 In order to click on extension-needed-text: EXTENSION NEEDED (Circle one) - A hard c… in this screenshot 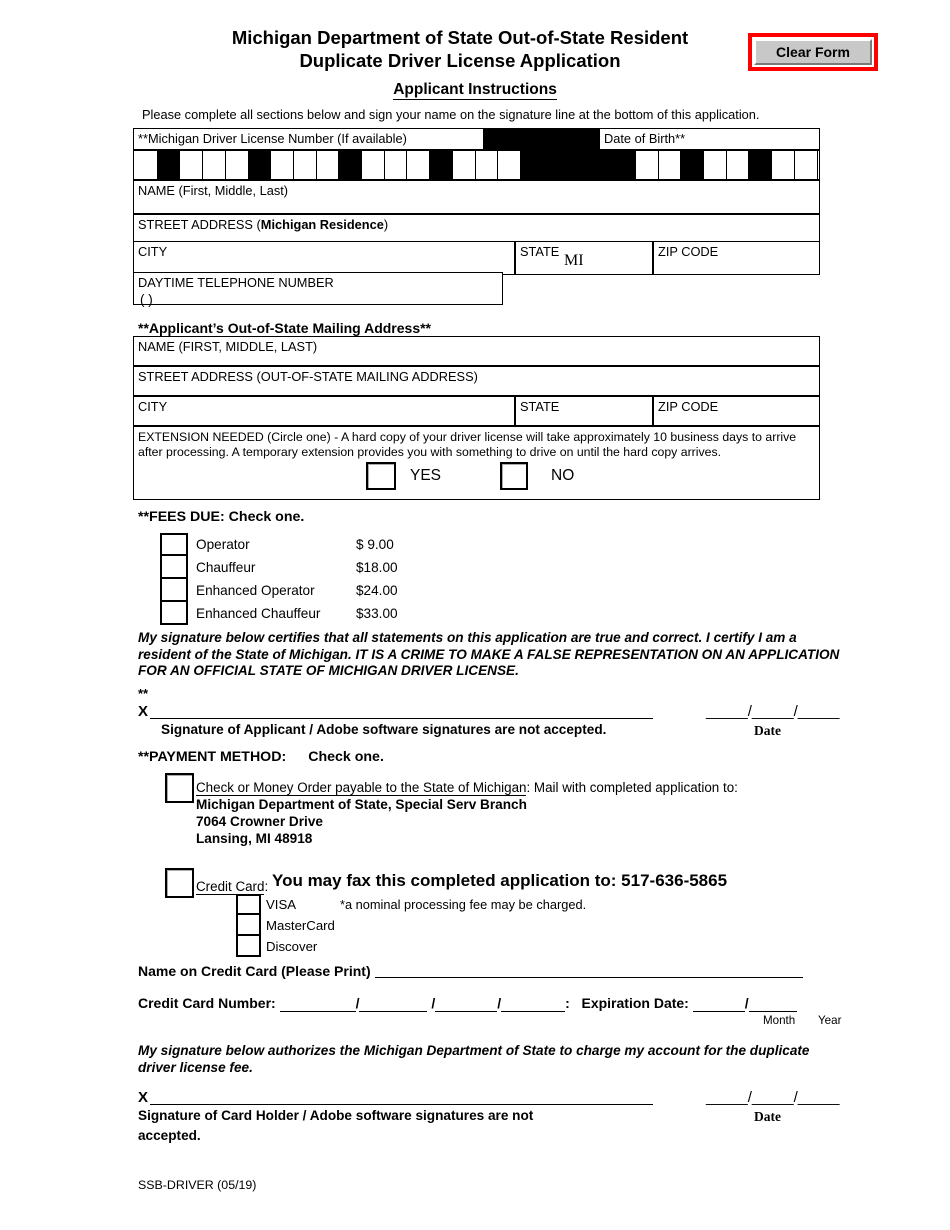, I will do `click(467, 444)`.